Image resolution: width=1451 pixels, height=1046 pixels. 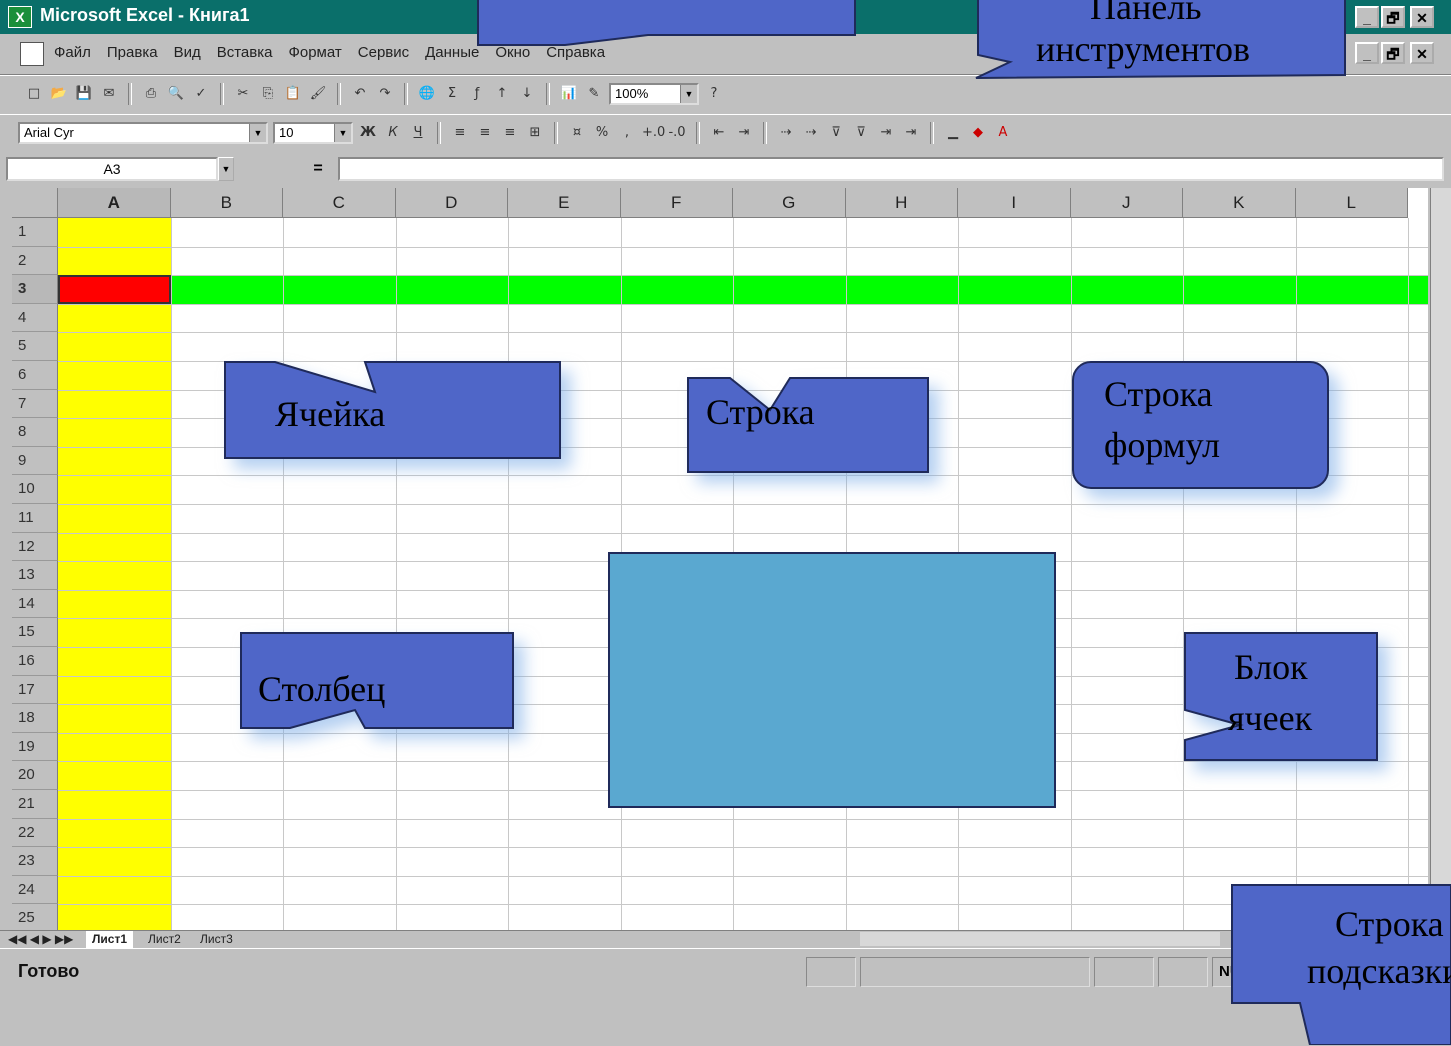 I want to click on row-header-2: 2, so click(x=35, y=261).